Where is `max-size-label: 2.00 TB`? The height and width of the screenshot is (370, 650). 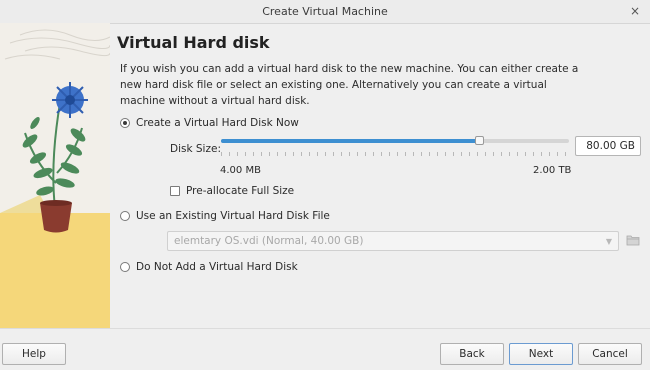 max-size-label: 2.00 TB is located at coordinates (552, 170).